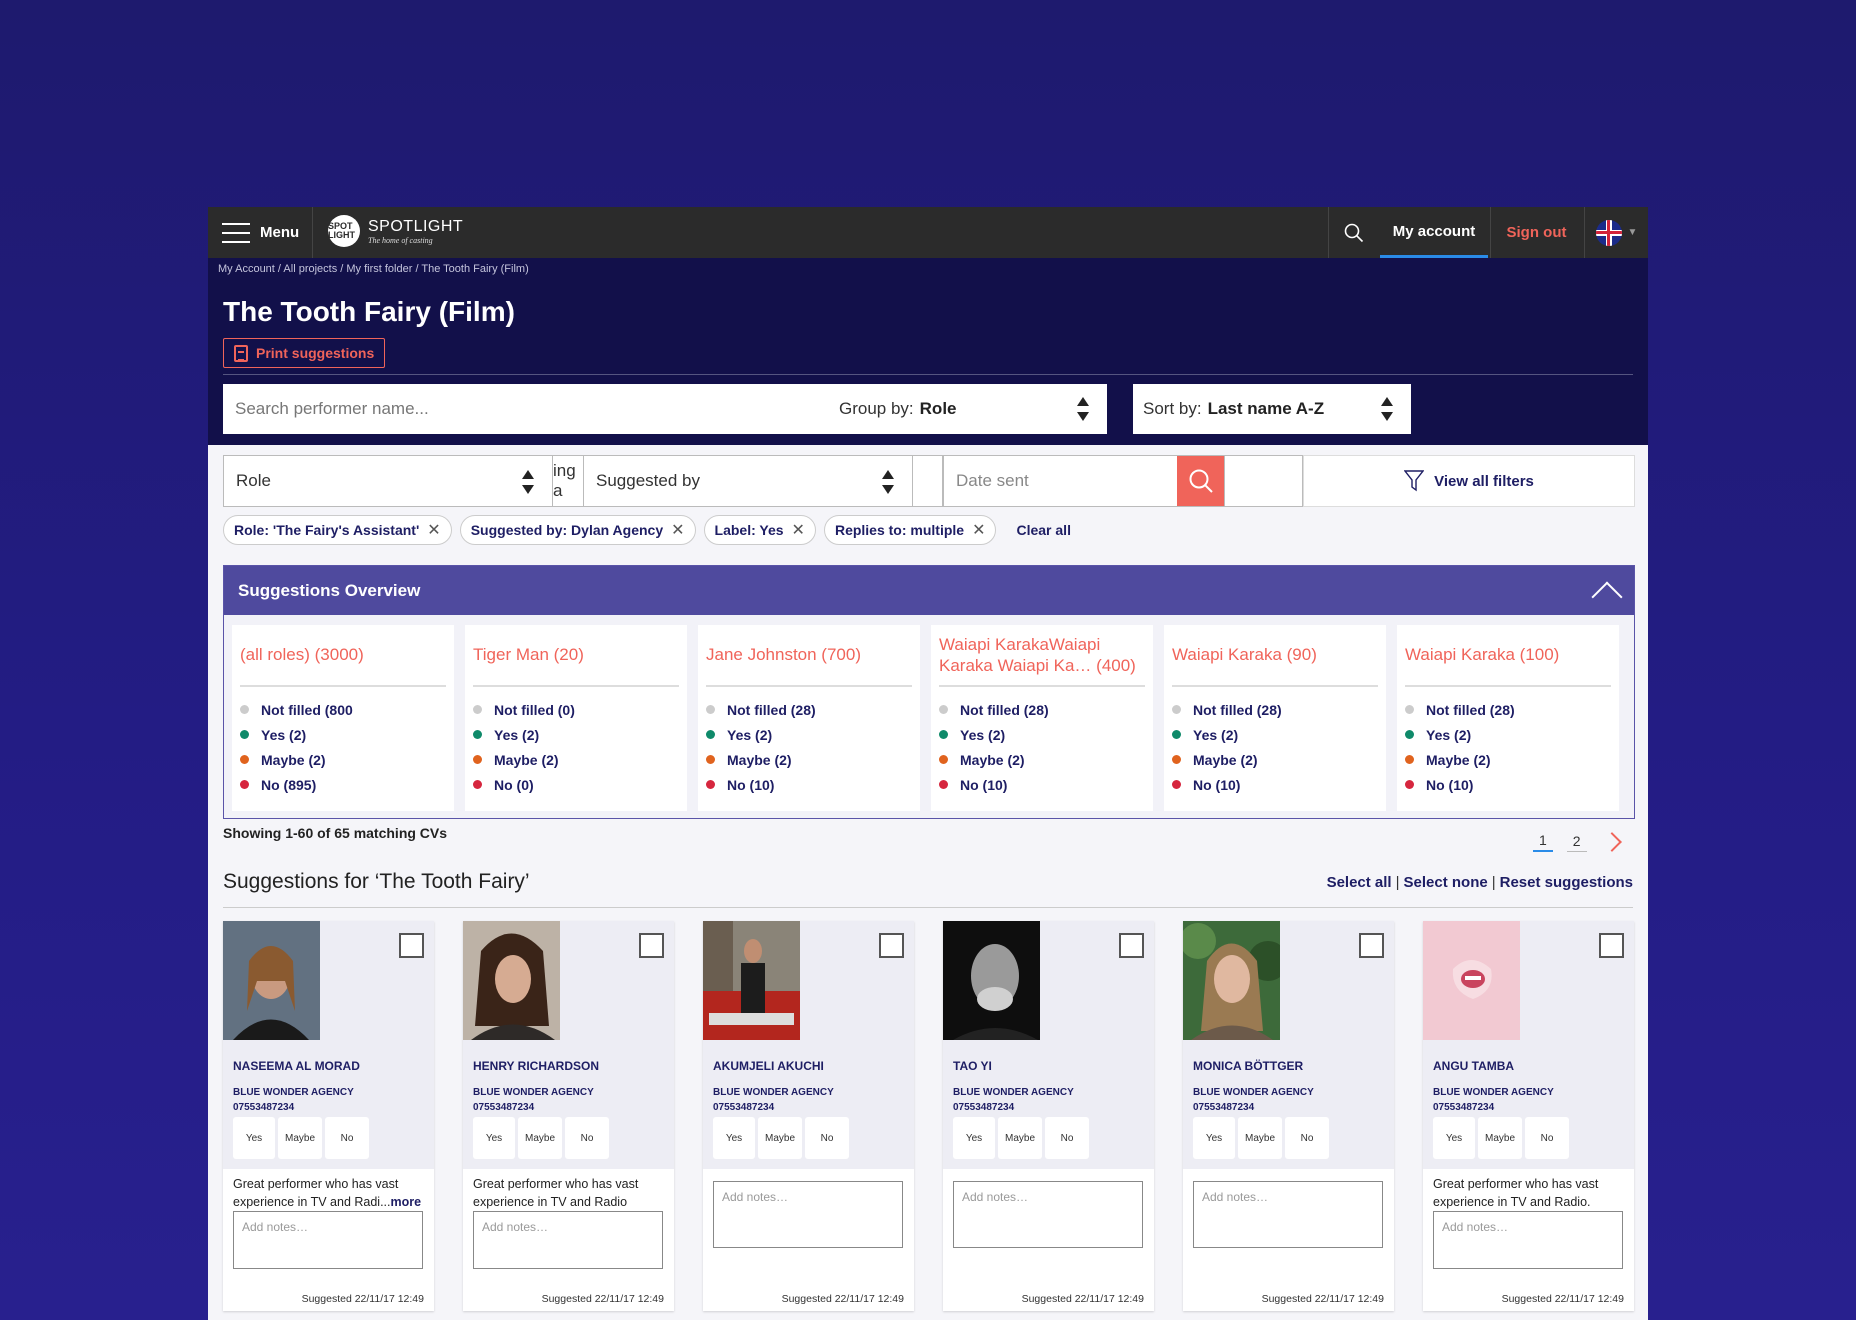 This screenshot has height=1320, width=1856. What do you see at coordinates (1272, 409) in the screenshot?
I see `sort-by-select: Sort by: Last name A-Z` at bounding box center [1272, 409].